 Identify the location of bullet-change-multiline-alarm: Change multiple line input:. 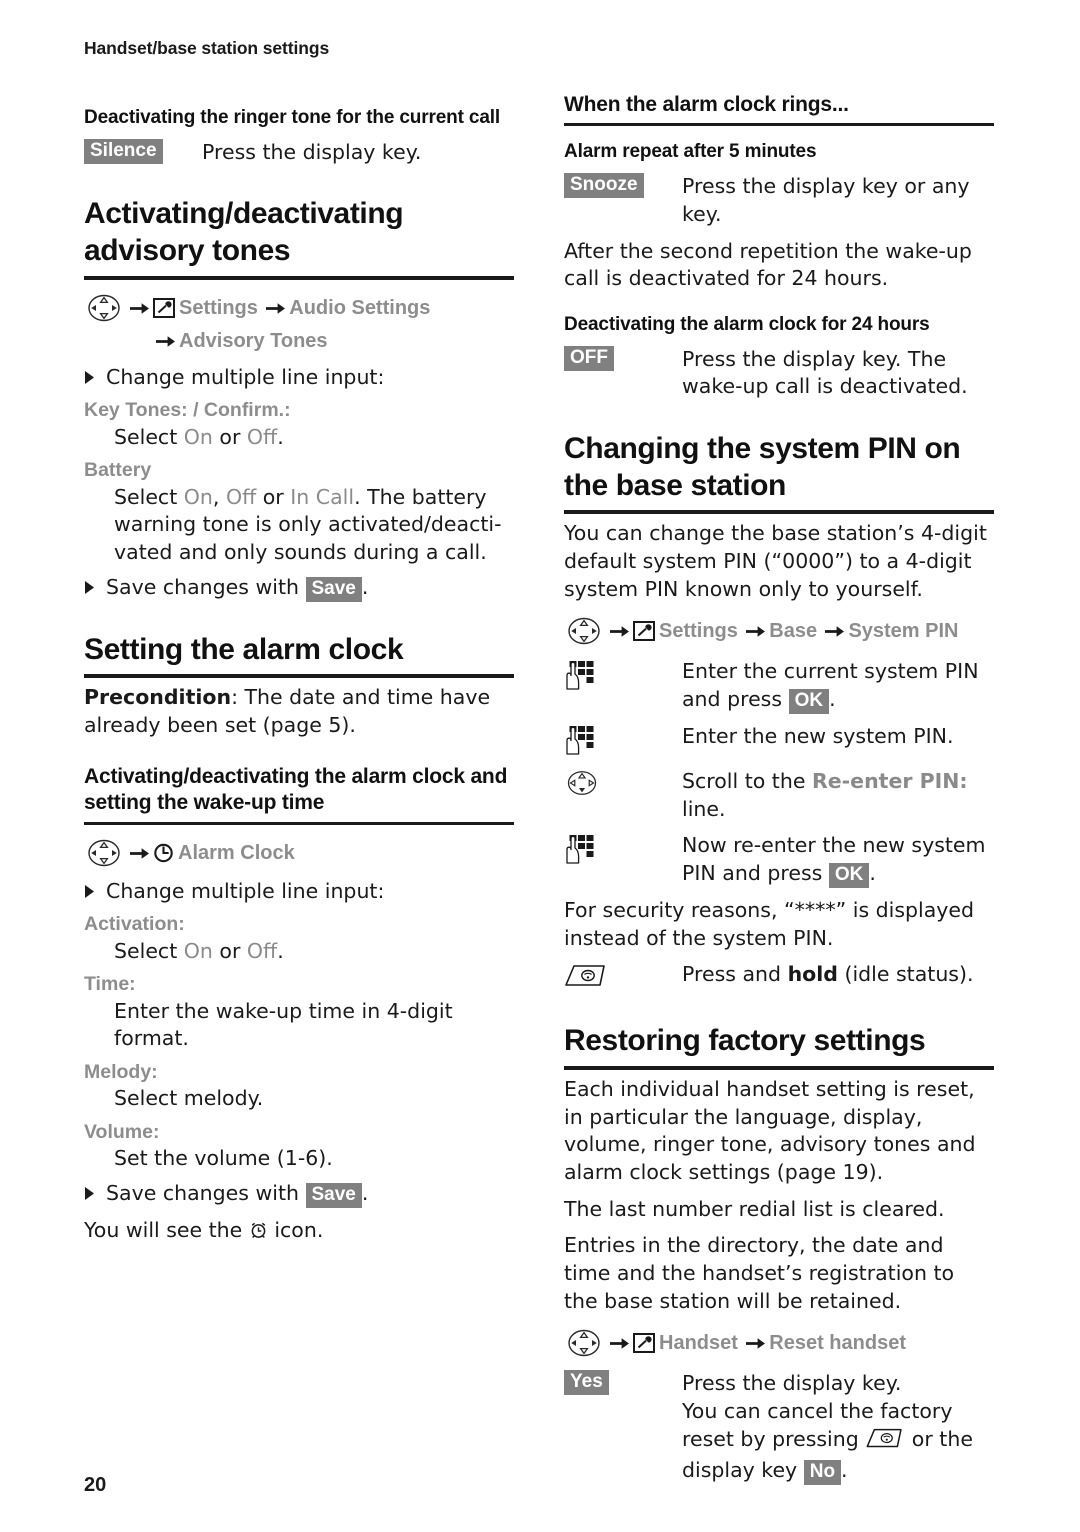
(299, 892).